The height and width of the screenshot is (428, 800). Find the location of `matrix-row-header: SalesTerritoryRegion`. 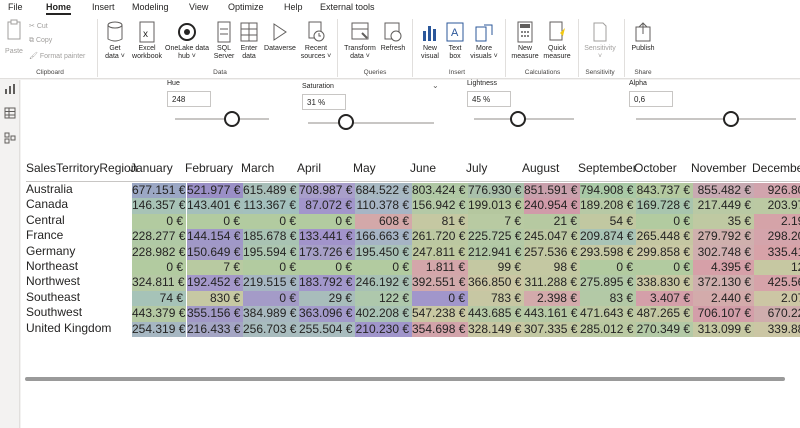

matrix-row-header: SalesTerritoryRegion is located at coordinates (81, 168).